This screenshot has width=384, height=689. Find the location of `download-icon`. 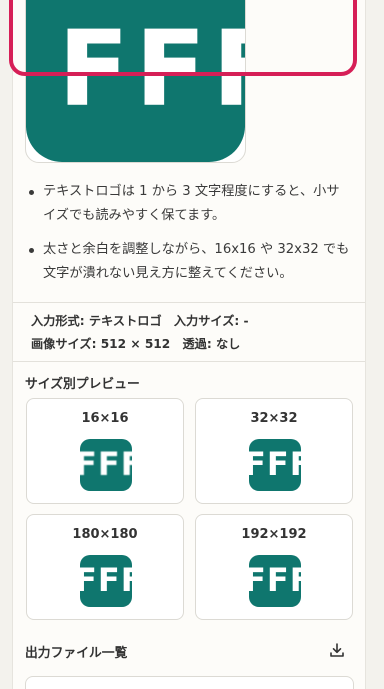

download-icon is located at coordinates (337, 650).